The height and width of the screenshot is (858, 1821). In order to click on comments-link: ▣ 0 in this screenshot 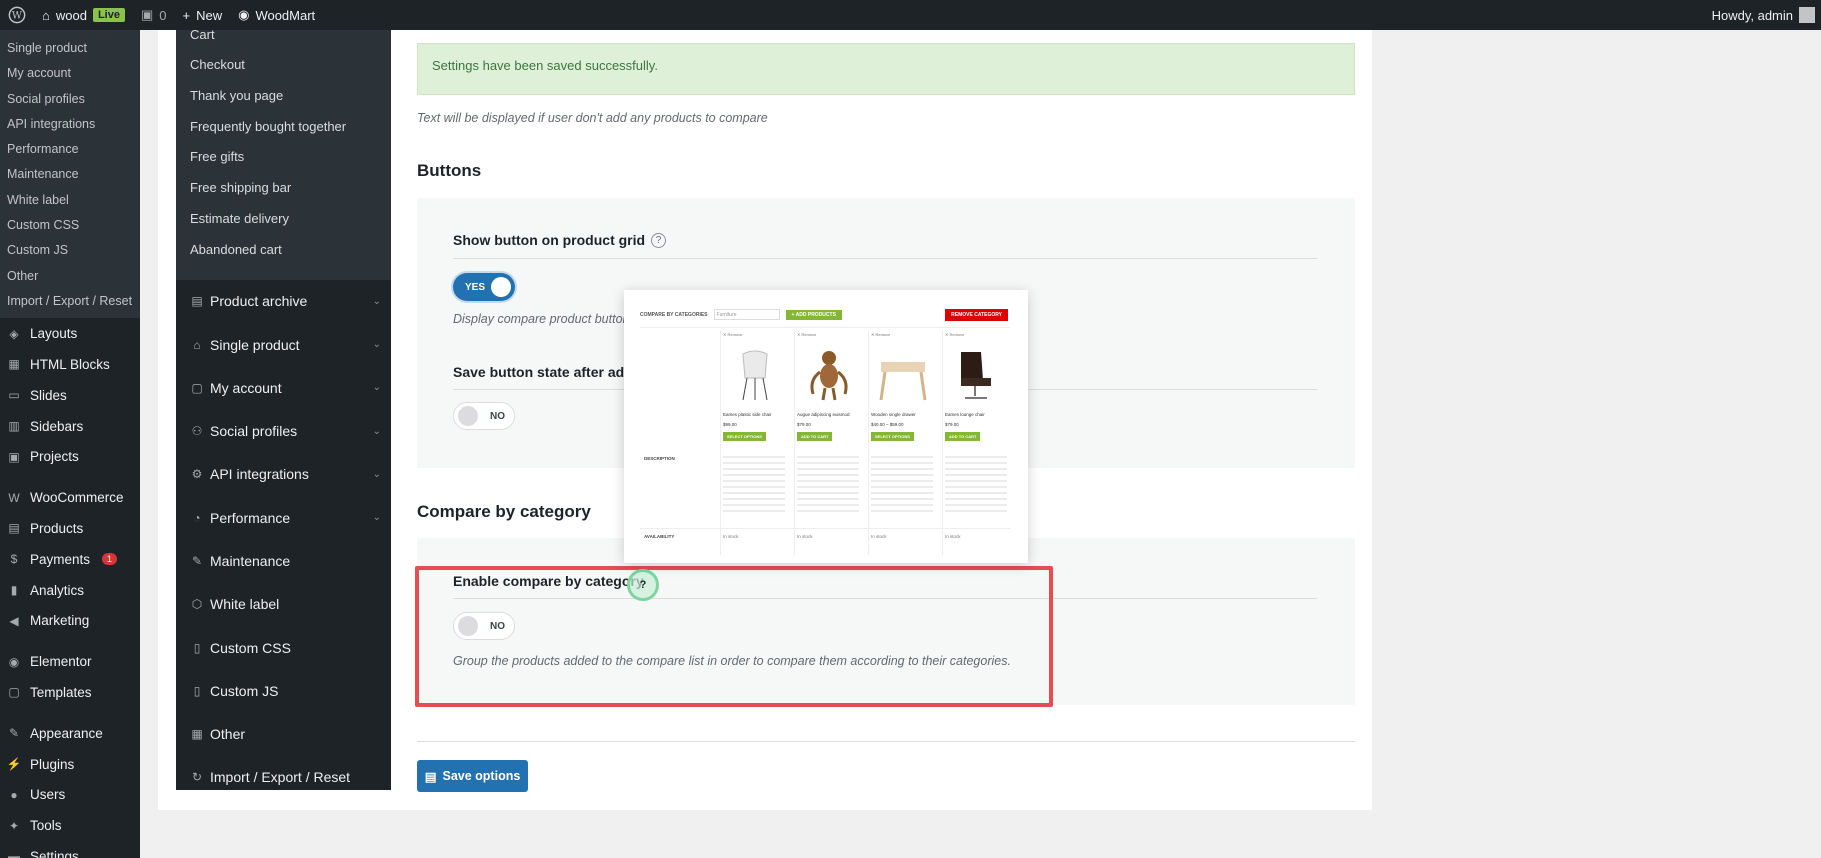, I will do `click(154, 15)`.